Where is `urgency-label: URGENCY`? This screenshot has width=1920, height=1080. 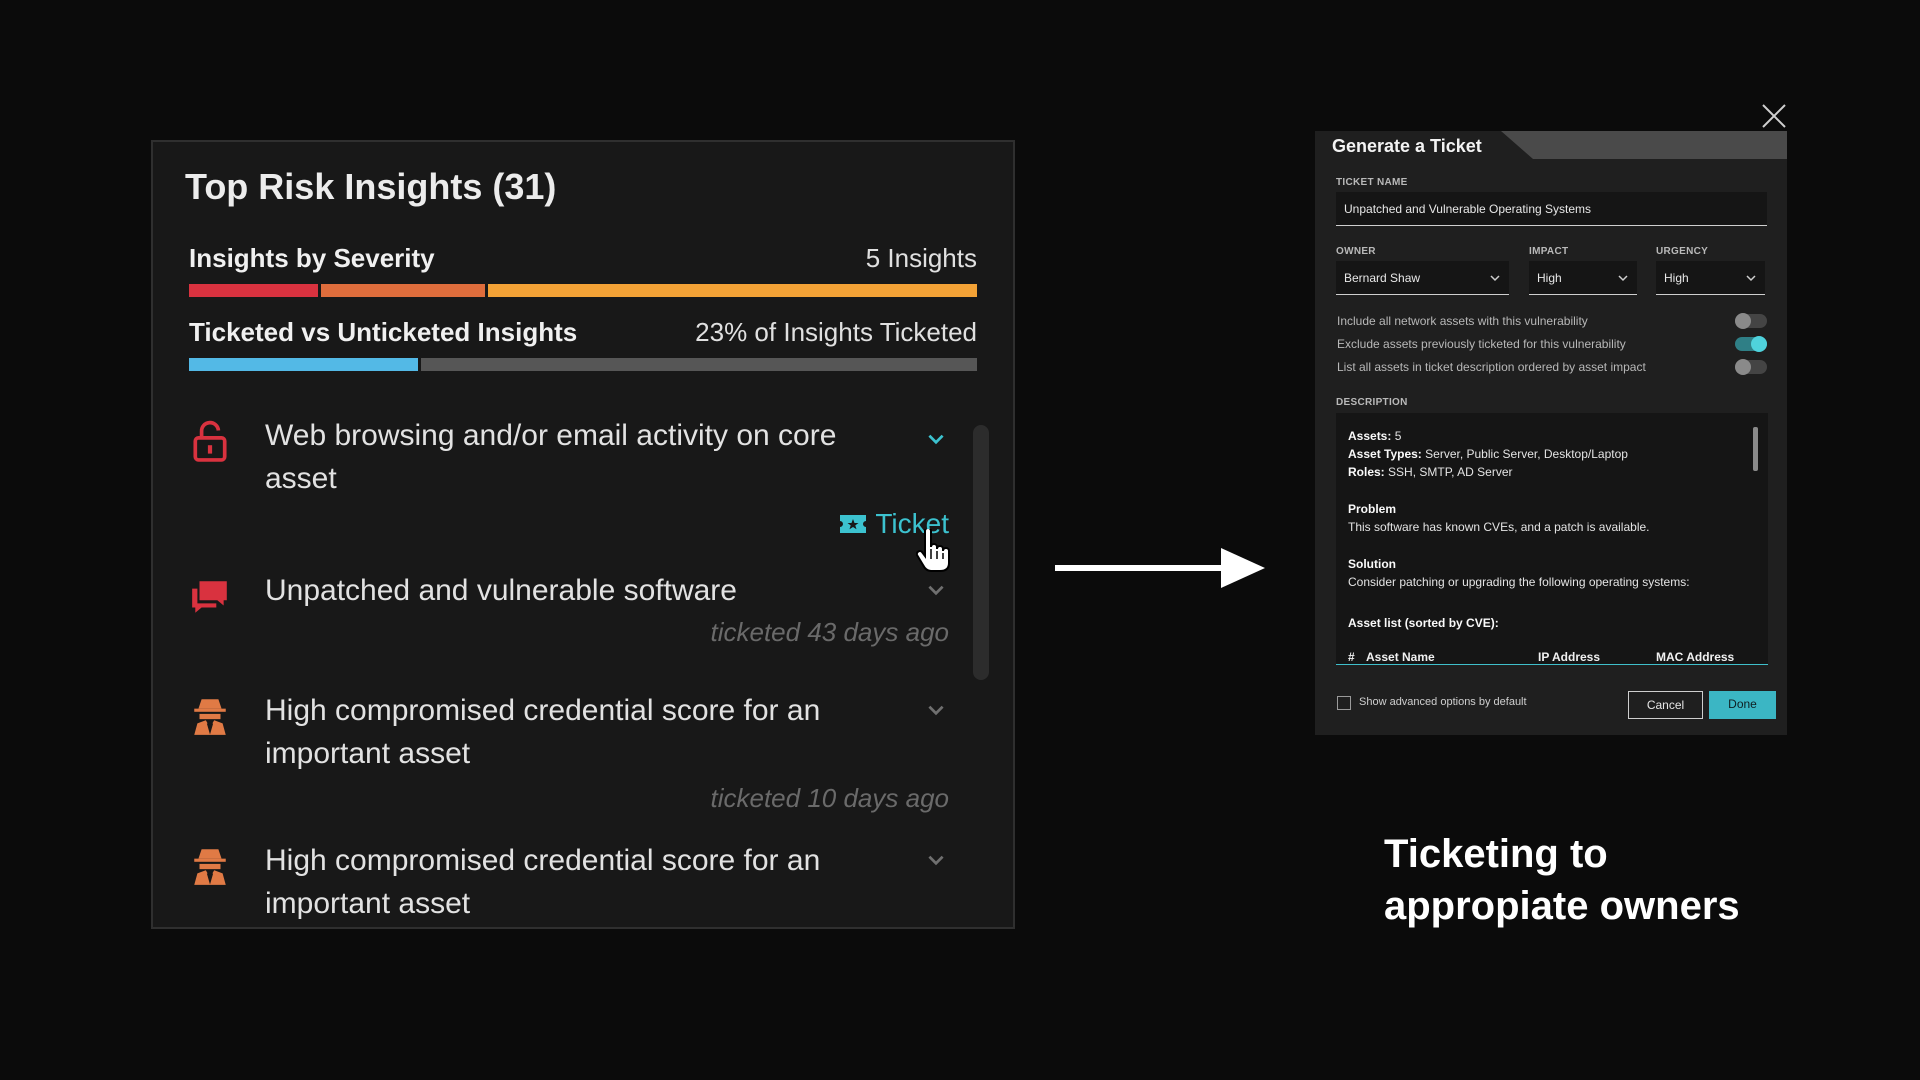
urgency-label: URGENCY is located at coordinates (1682, 251).